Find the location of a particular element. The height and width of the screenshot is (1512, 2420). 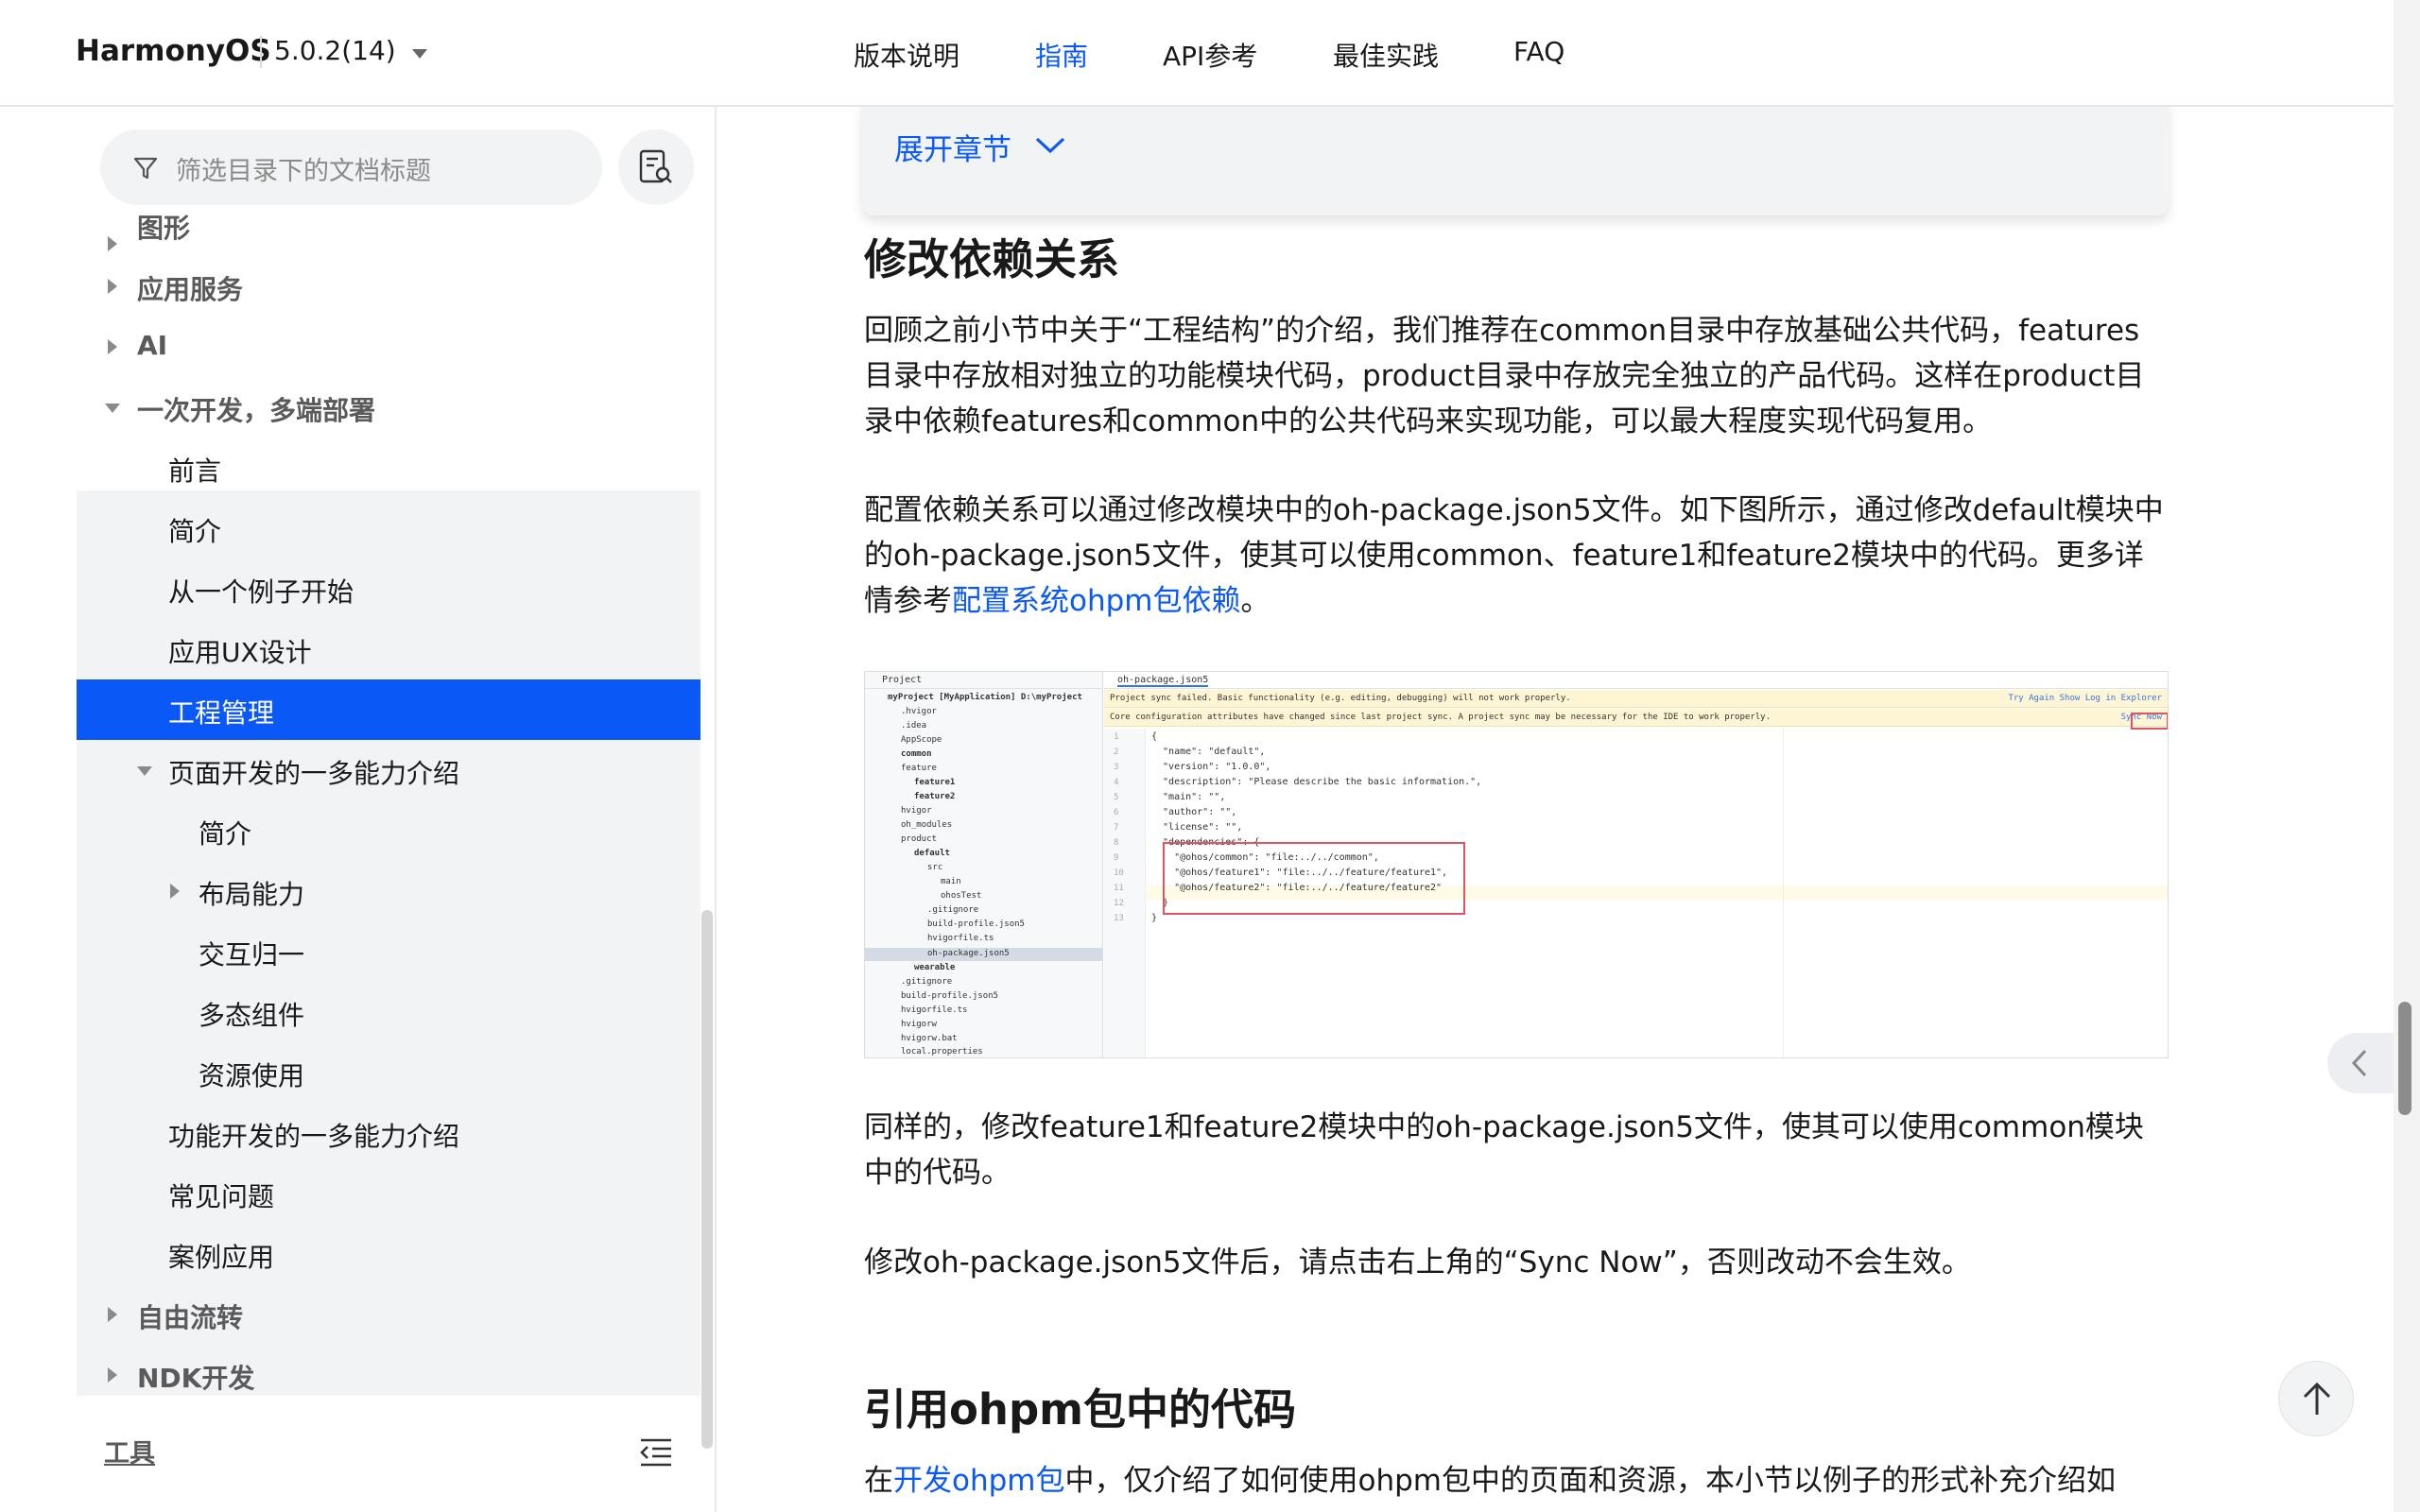

ide-project-header: Project is located at coordinates (984, 680).